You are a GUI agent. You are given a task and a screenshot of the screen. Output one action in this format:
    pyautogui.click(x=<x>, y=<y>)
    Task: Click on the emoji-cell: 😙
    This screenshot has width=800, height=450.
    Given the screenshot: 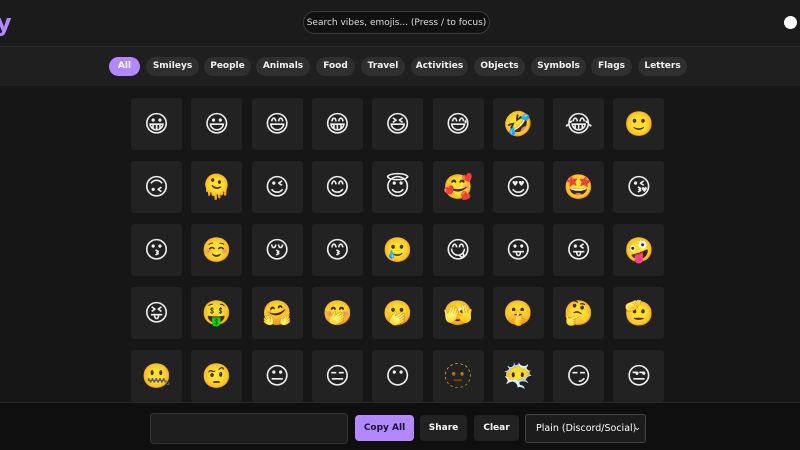 What is the action you would take?
    pyautogui.click(x=337, y=250)
    